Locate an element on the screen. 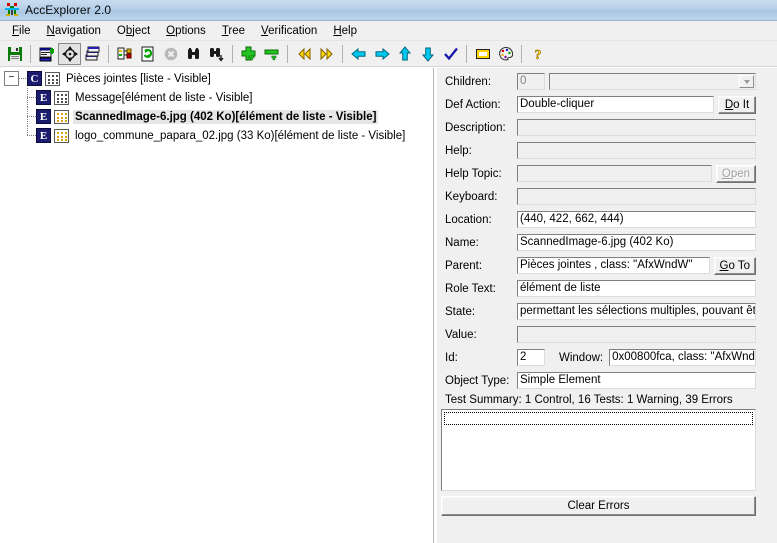  cancel-icon is located at coordinates (170, 54).